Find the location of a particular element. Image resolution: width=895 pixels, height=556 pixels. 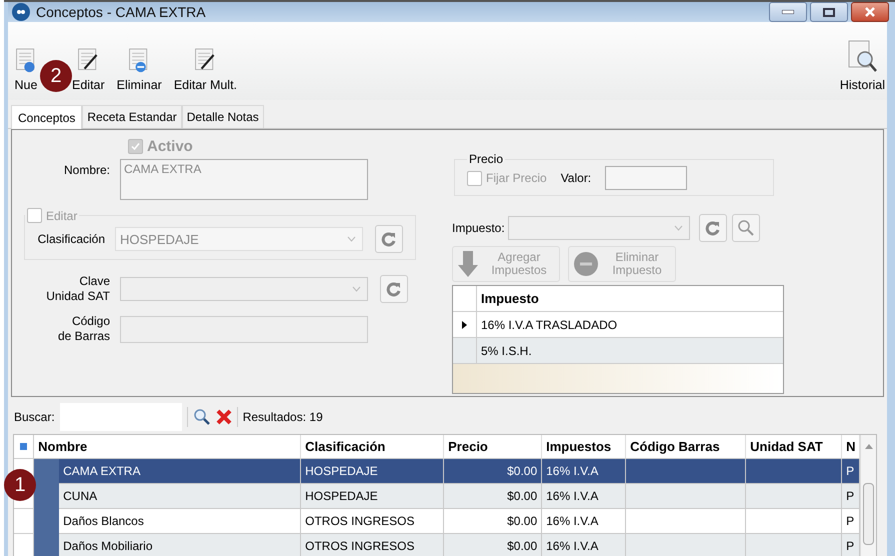

field-label: Código de Barras is located at coordinates (83, 329).